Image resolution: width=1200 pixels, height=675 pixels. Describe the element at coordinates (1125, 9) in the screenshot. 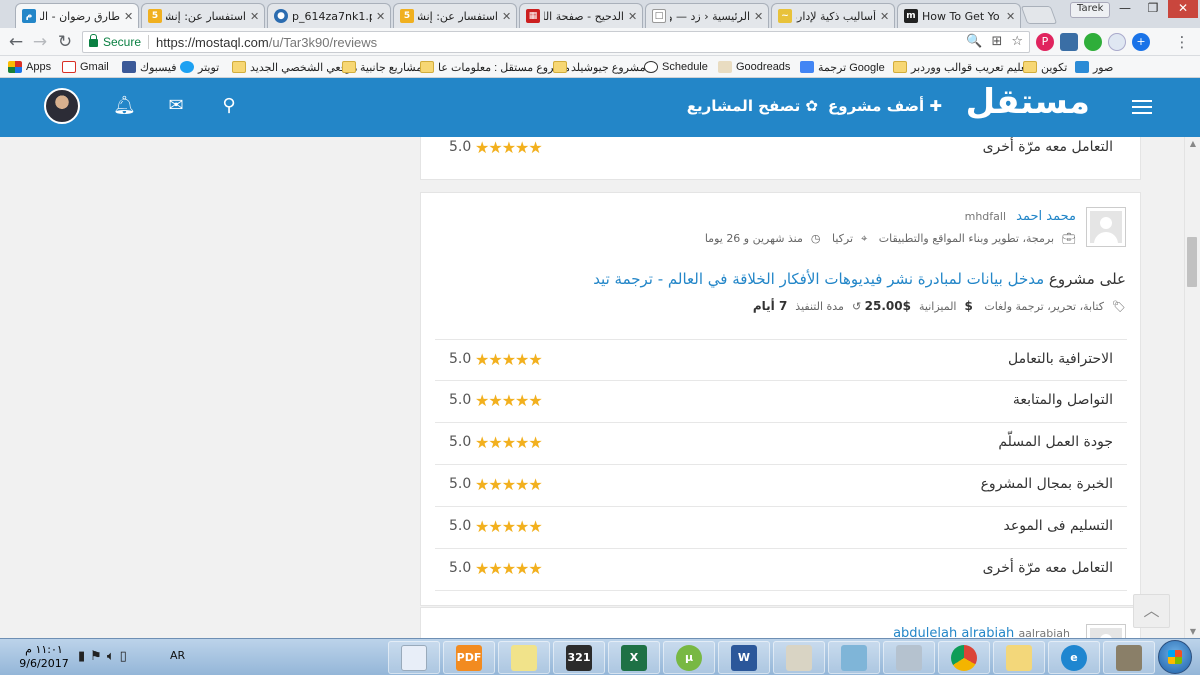

I see `minimize-button: —` at that location.